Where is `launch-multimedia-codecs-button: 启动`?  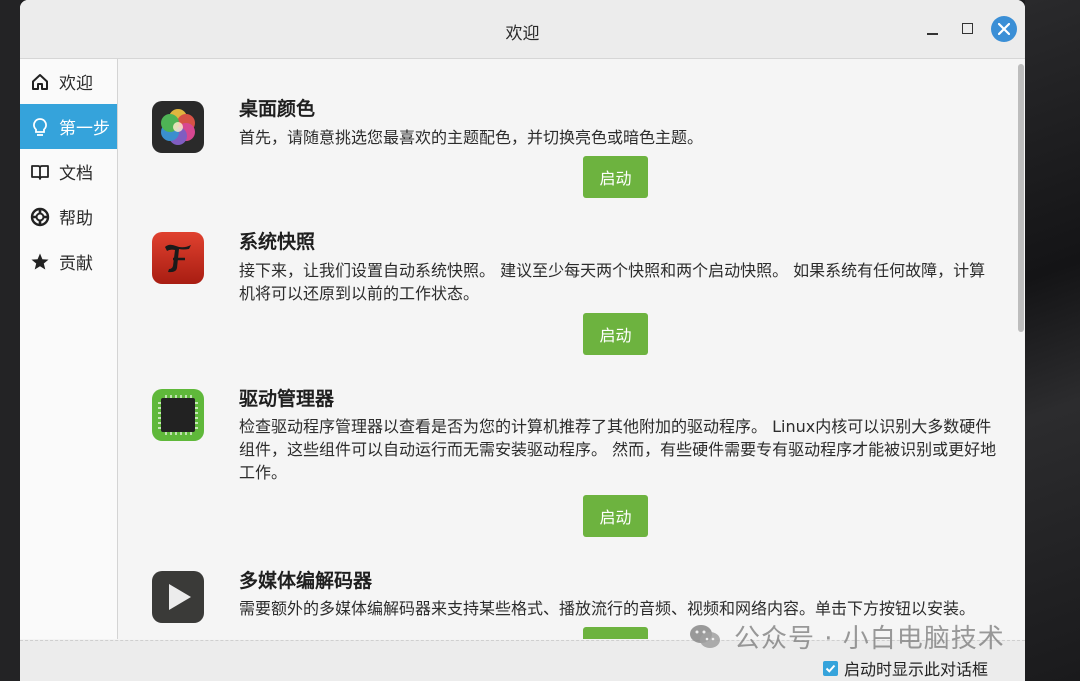
launch-multimedia-codecs-button: 启动 is located at coordinates (615, 633).